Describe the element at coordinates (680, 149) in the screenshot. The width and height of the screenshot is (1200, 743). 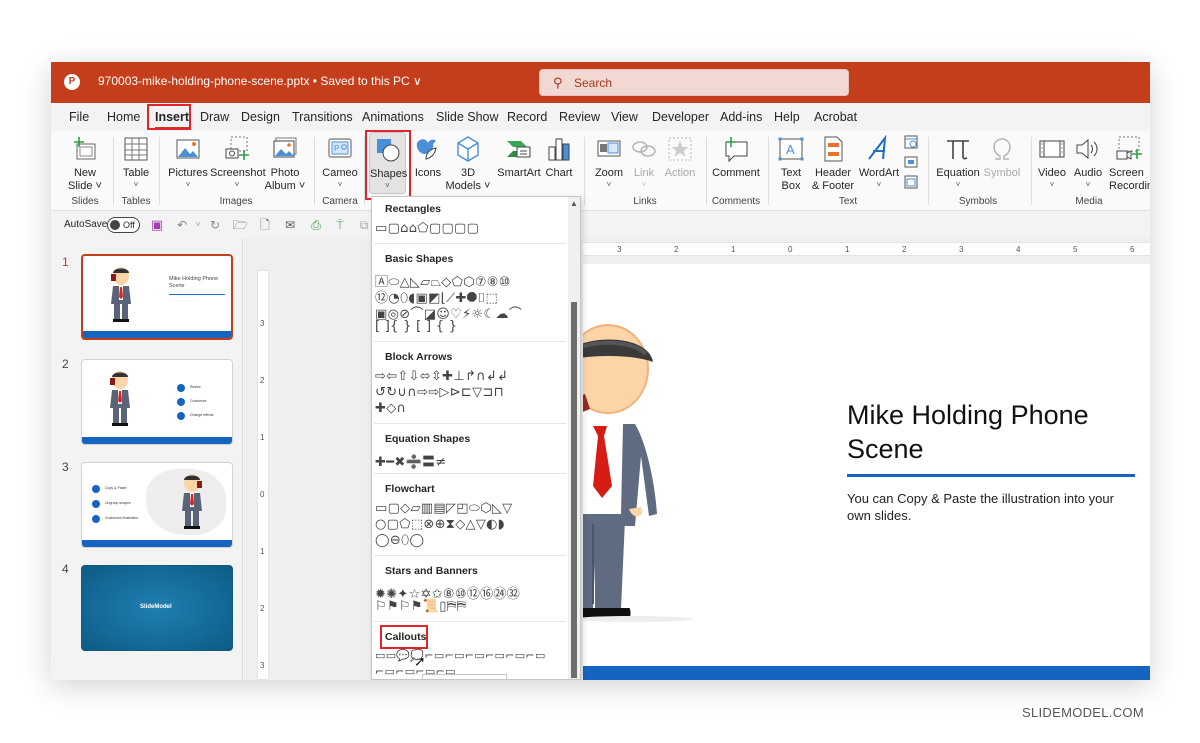
I see `action-icon` at that location.